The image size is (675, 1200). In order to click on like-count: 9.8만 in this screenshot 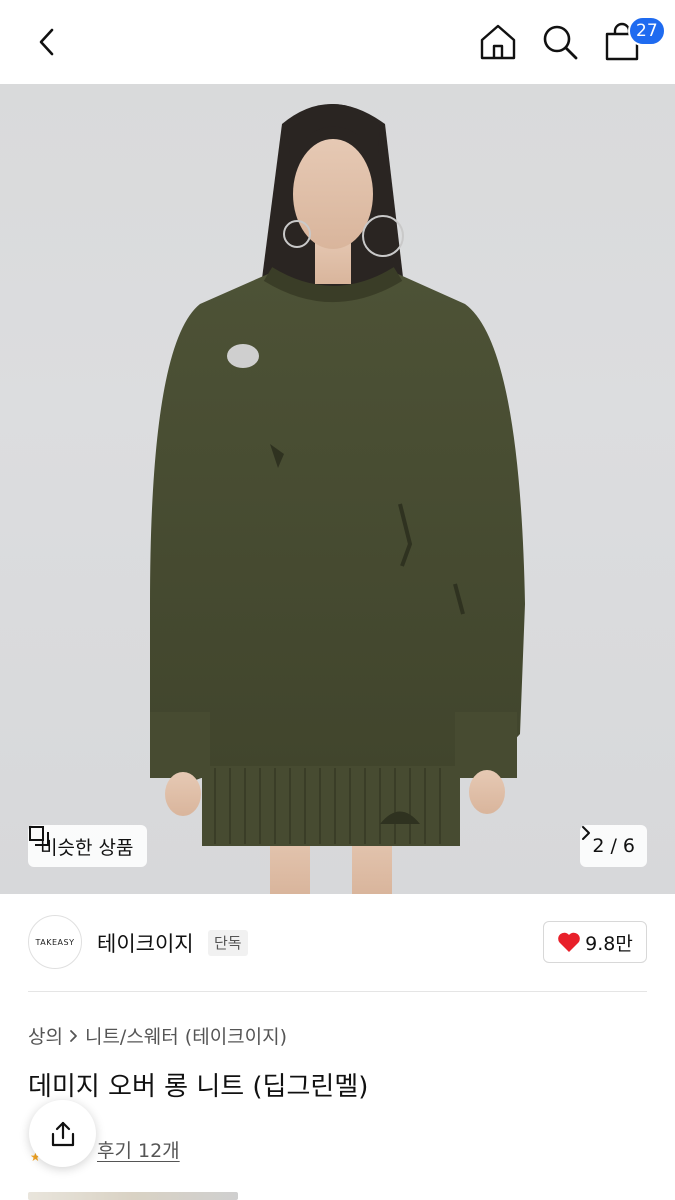, I will do `click(609, 943)`.